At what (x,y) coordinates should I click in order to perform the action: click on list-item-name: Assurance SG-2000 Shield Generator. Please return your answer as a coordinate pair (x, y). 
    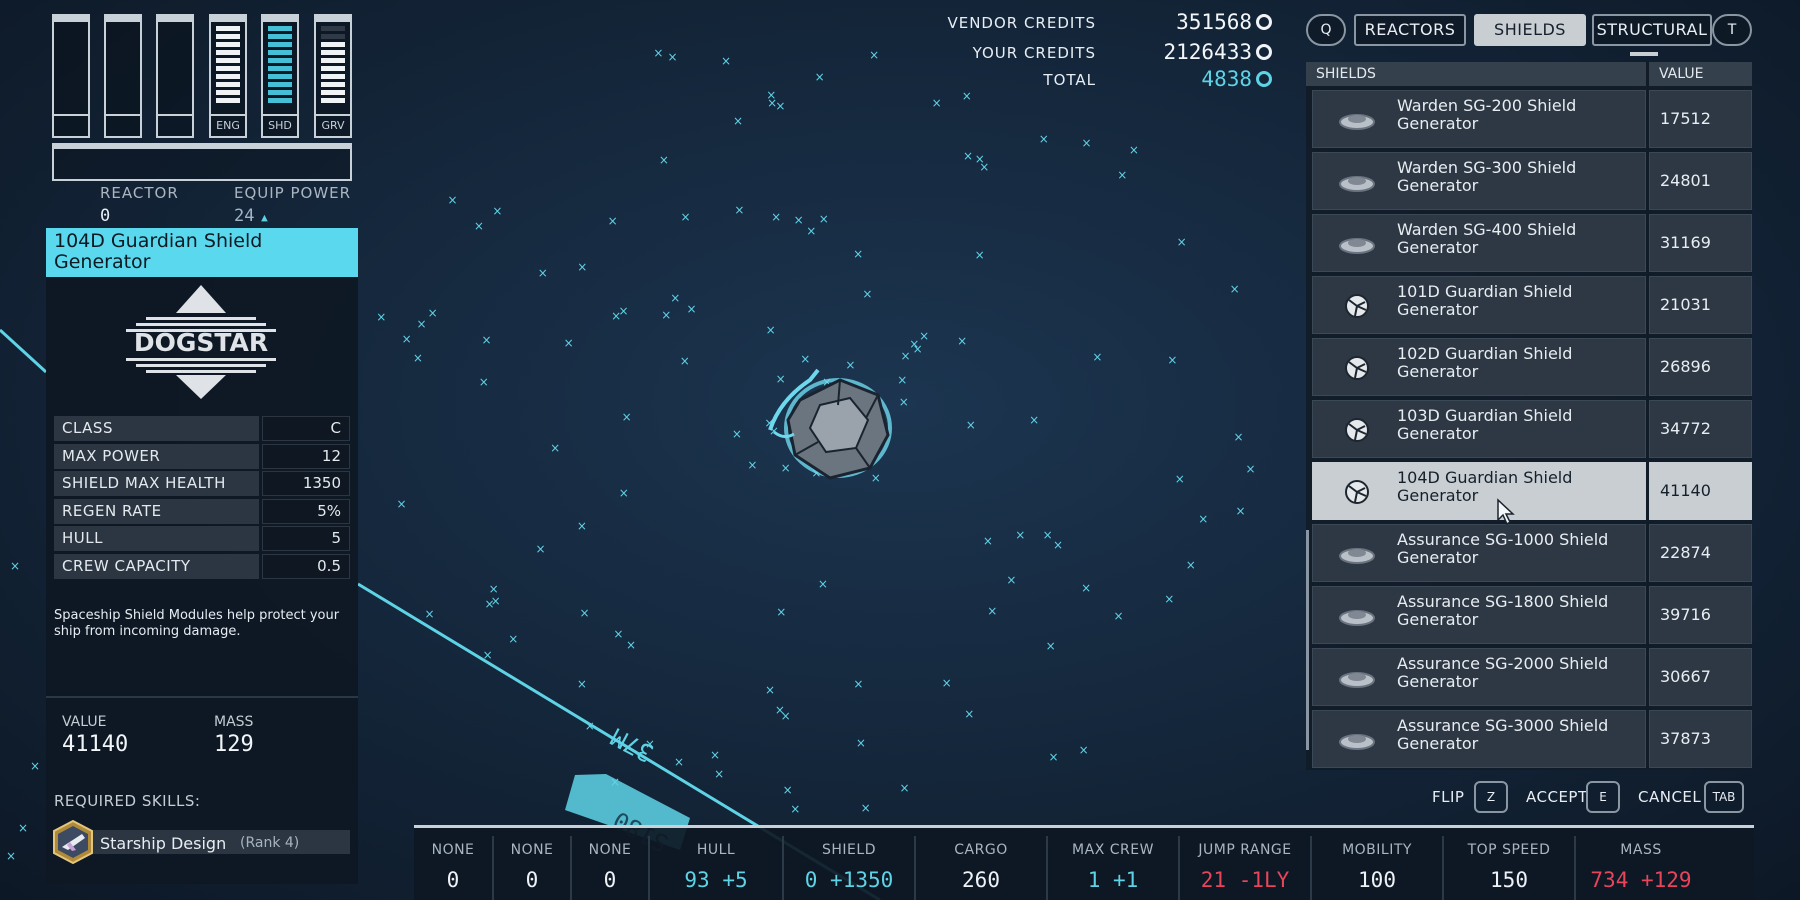
    Looking at the image, I should click on (1503, 672).